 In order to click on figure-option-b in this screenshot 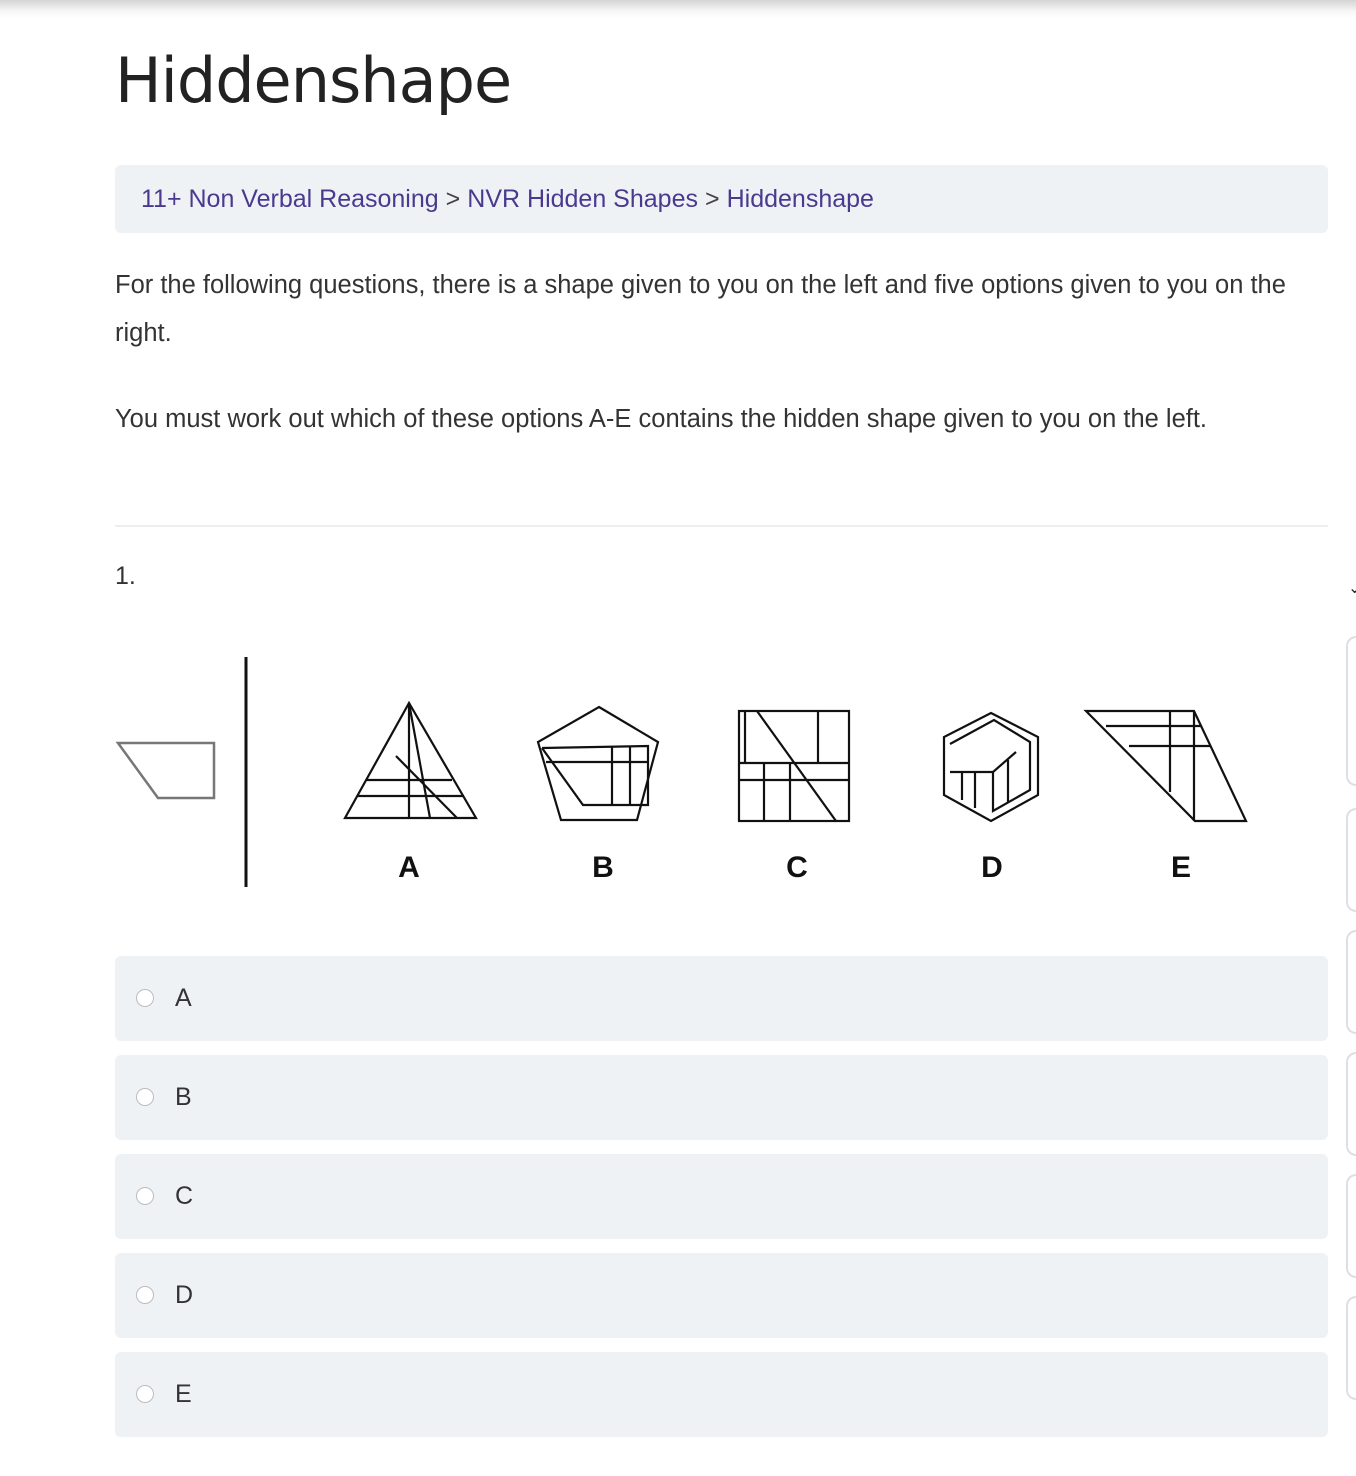, I will do `click(598, 763)`.